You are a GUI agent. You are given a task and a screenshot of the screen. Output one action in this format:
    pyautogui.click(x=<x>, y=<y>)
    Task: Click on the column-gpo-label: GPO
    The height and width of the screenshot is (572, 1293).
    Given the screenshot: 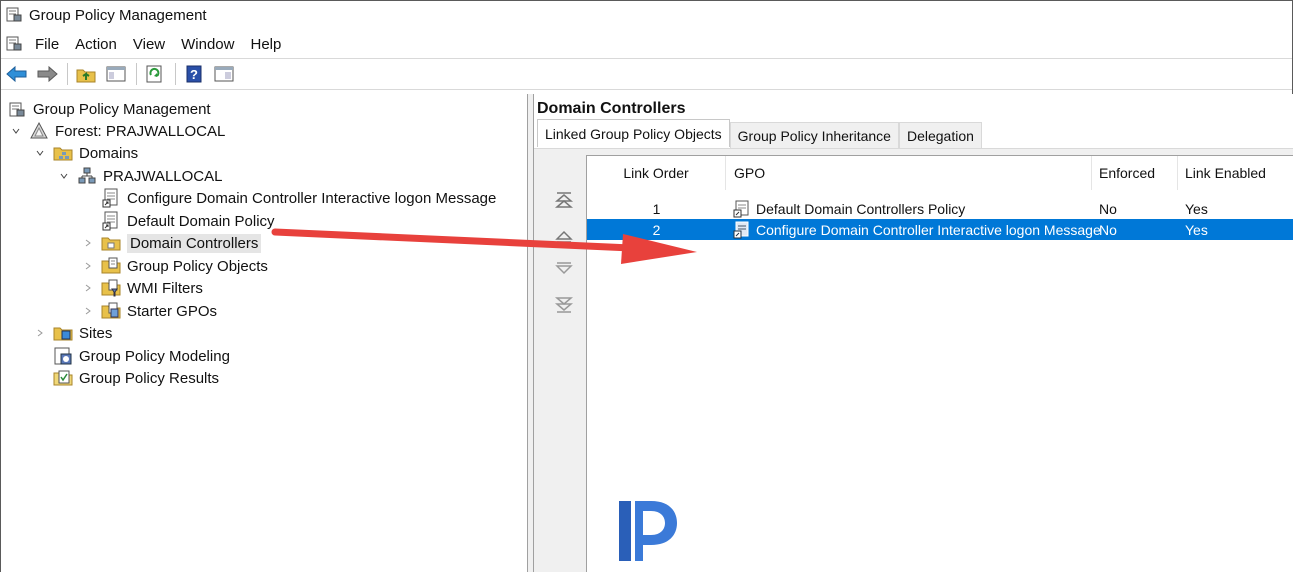 What is the action you would take?
    pyautogui.click(x=750, y=173)
    